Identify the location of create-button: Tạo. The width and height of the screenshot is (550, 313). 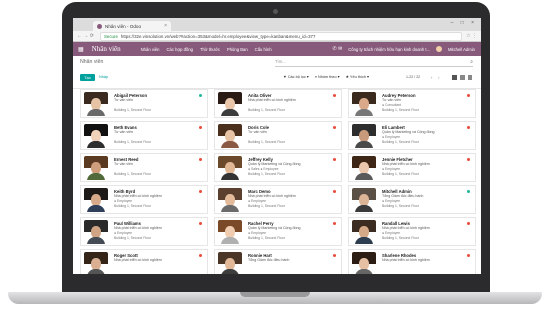
(87, 77).